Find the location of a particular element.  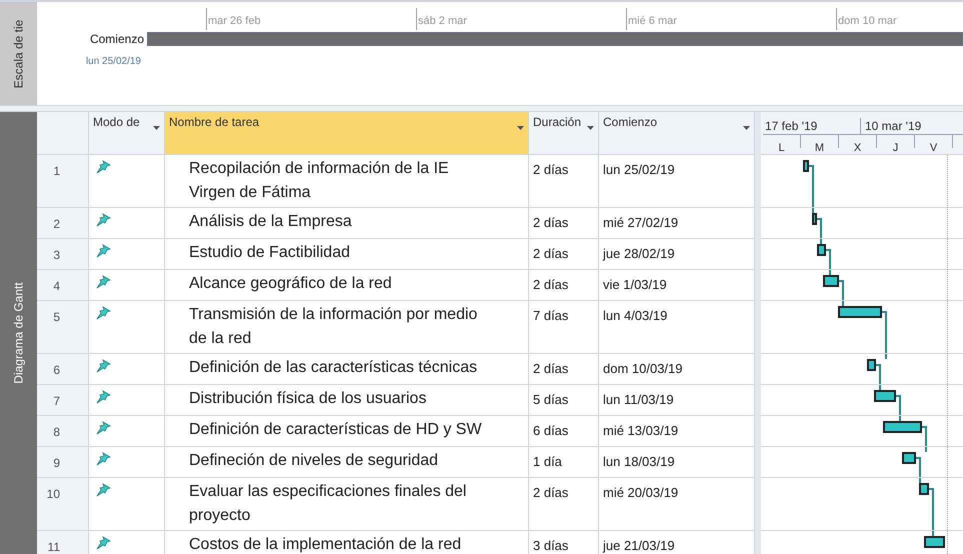

row-header: 2 is located at coordinates (63, 223).